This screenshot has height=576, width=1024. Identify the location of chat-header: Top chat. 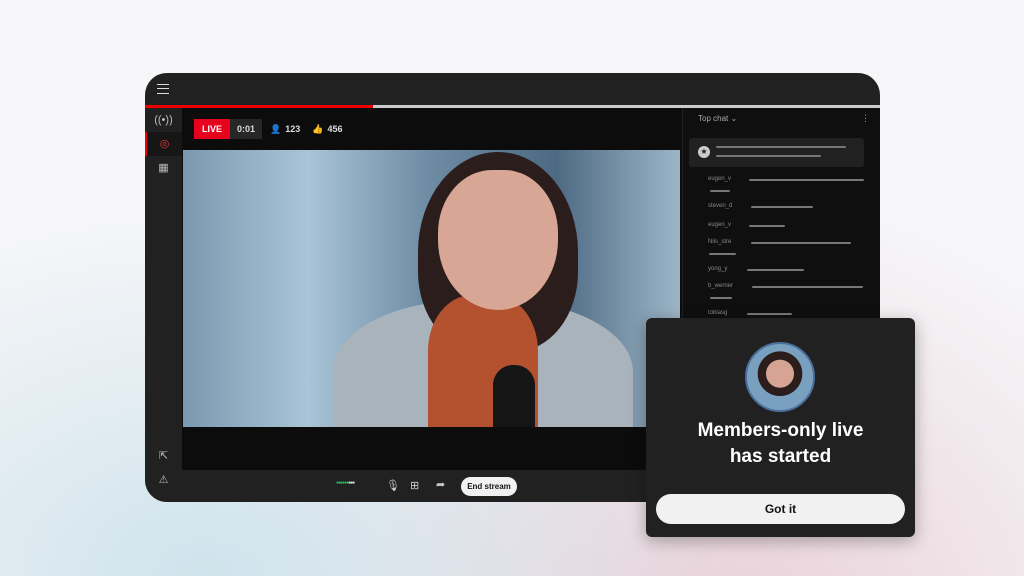
(713, 118).